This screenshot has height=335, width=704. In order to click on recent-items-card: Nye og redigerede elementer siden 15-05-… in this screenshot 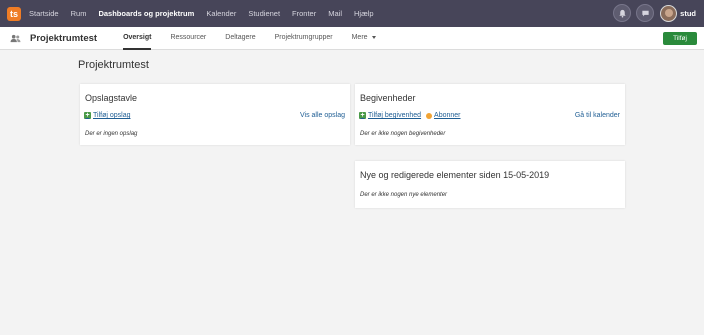, I will do `click(490, 184)`.